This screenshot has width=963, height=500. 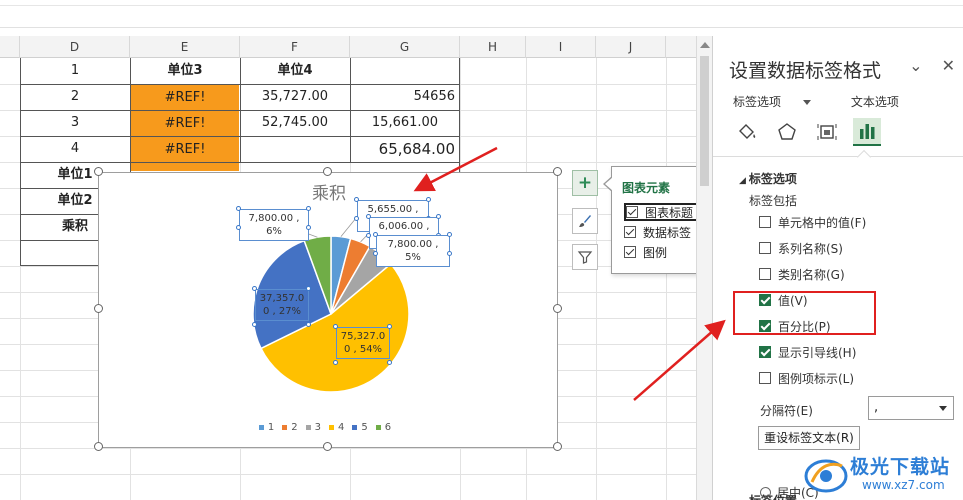 I want to click on cell-f4, so click(x=295, y=149).